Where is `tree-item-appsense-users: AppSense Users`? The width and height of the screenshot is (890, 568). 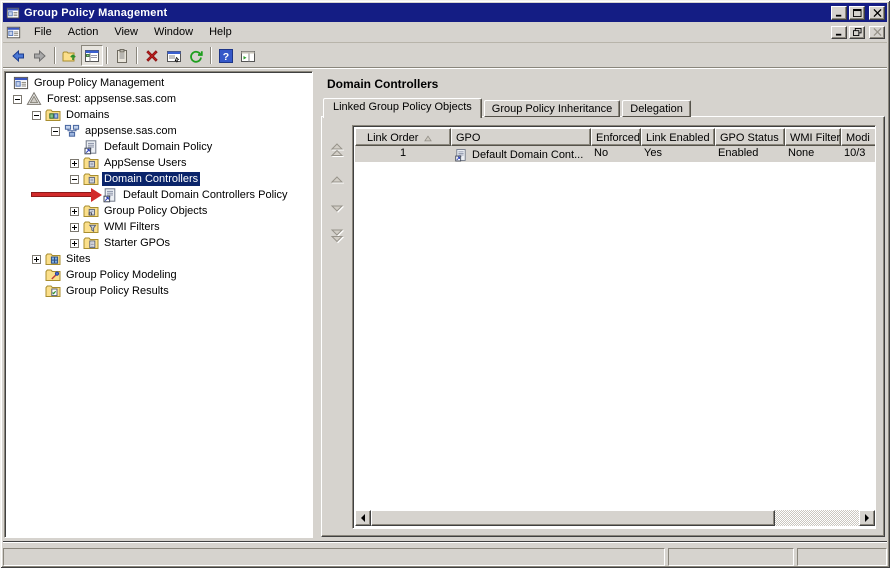 tree-item-appsense-users: AppSense Users is located at coordinates (158, 163).